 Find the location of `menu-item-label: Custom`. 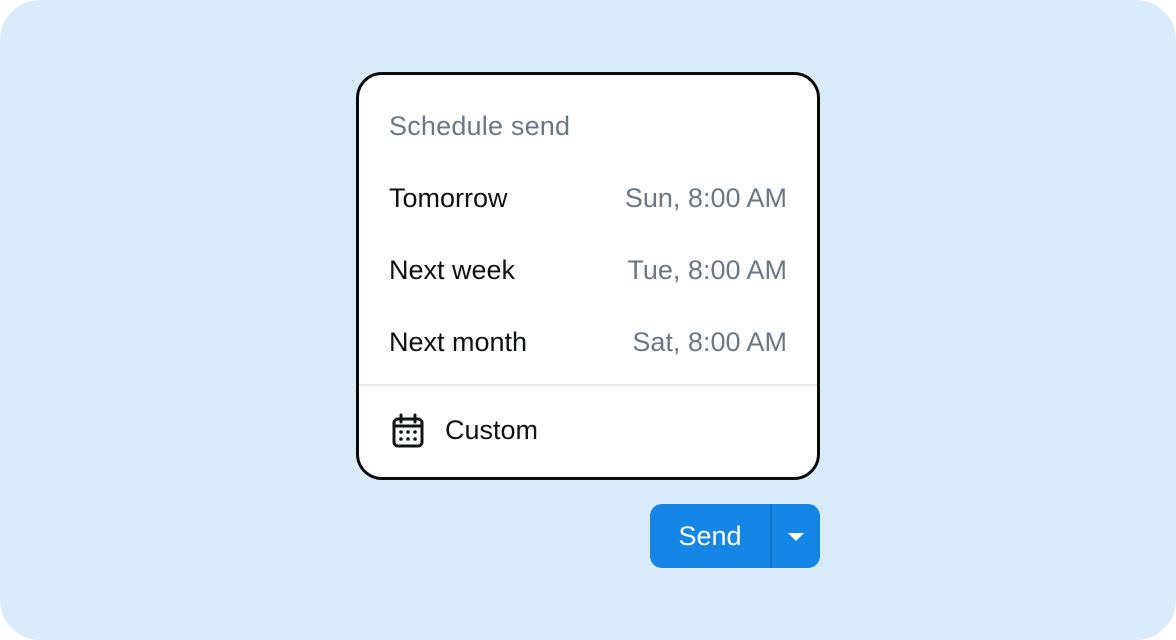

menu-item-label: Custom is located at coordinates (492, 430).